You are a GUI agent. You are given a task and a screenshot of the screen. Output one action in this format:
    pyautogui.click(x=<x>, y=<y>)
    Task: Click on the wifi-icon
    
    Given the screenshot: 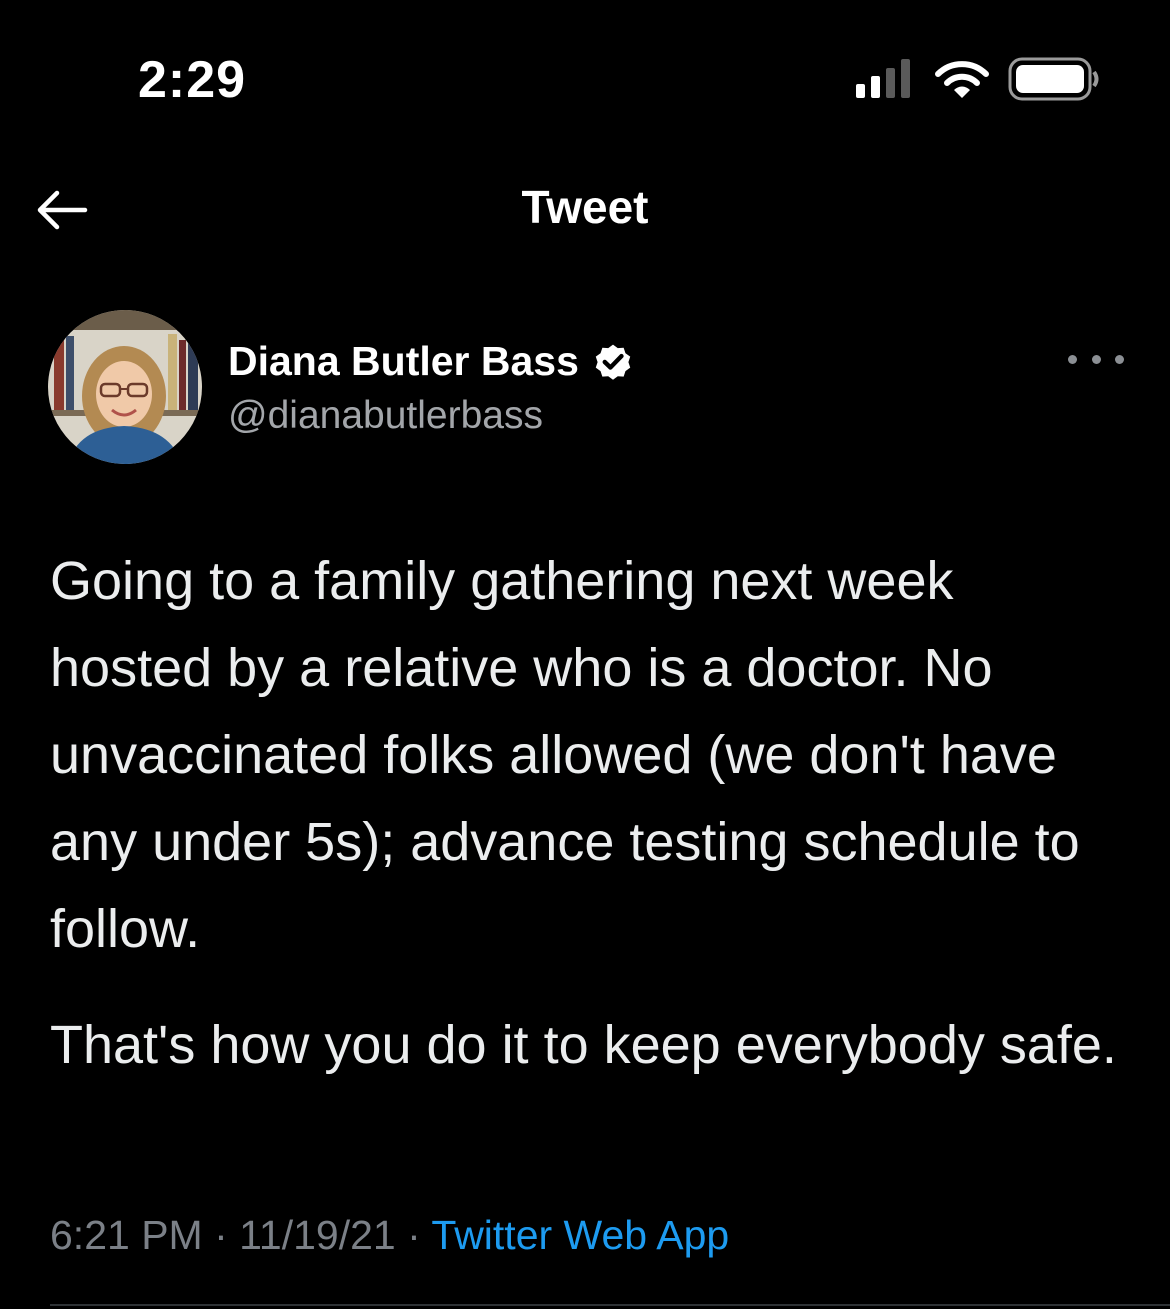 What is the action you would take?
    pyautogui.click(x=962, y=79)
    